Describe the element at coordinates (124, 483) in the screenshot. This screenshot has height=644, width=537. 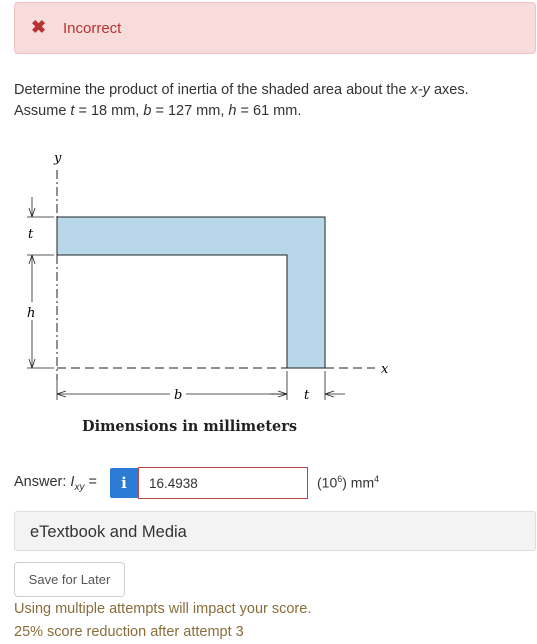
I see `info-icon: i` at that location.